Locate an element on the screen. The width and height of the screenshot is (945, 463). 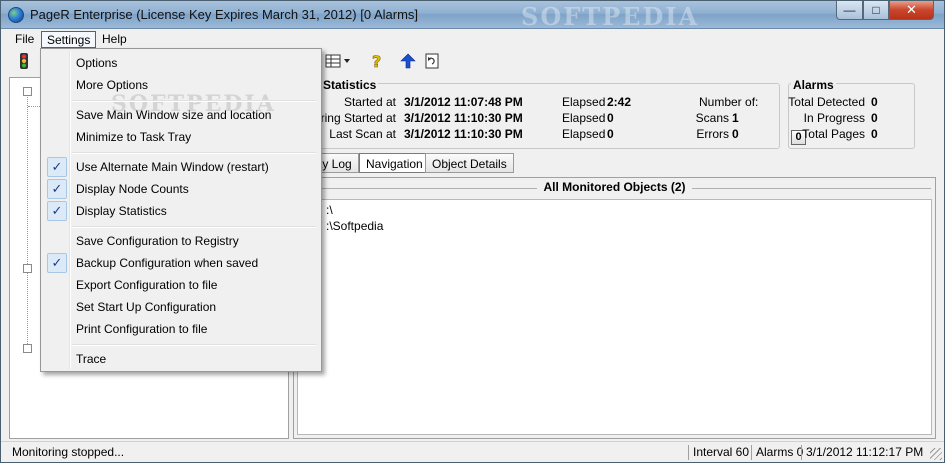
menu-item-label: Backup Configuration when saved is located at coordinates (167, 263).